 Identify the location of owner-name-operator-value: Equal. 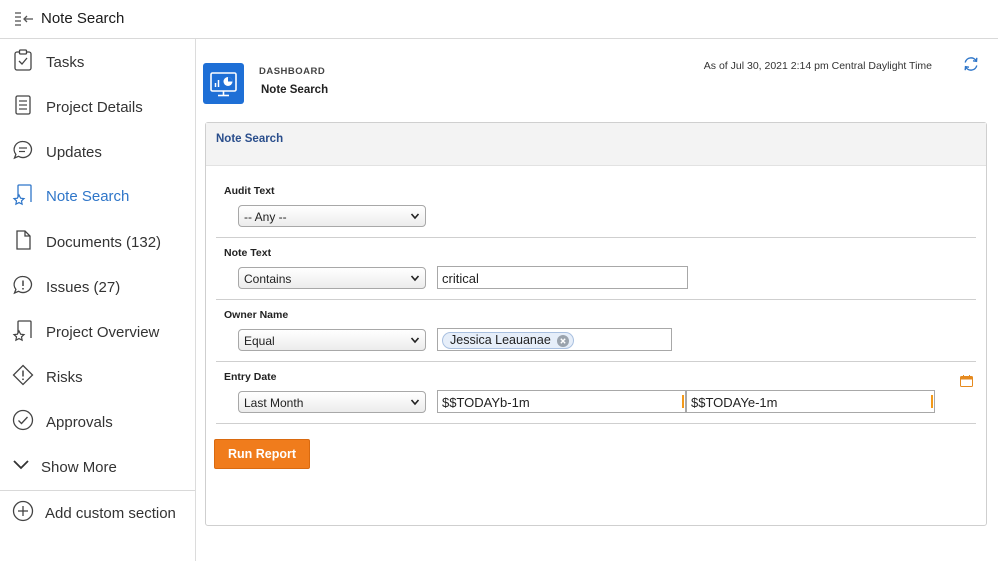
(259, 341).